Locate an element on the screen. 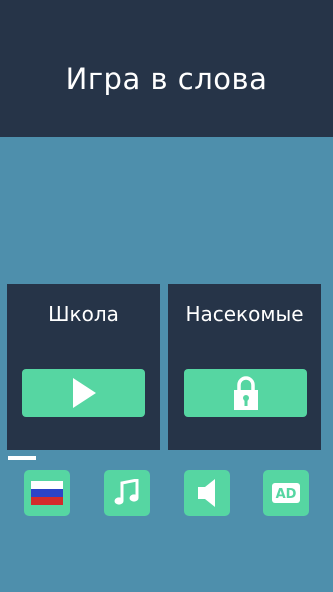  locked-category-button is located at coordinates (245, 393).